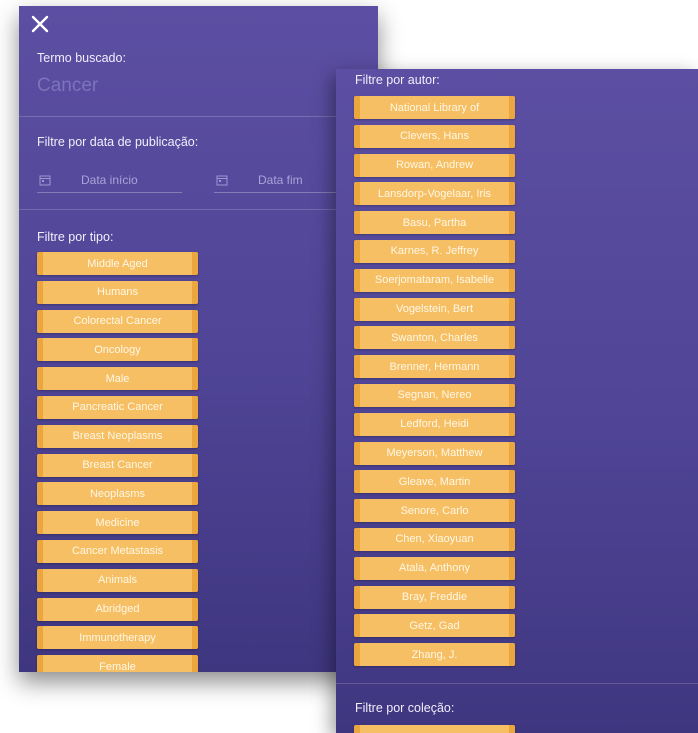 The width and height of the screenshot is (698, 733). I want to click on type-filter-label: Filtre por tipo:, so click(75, 237).